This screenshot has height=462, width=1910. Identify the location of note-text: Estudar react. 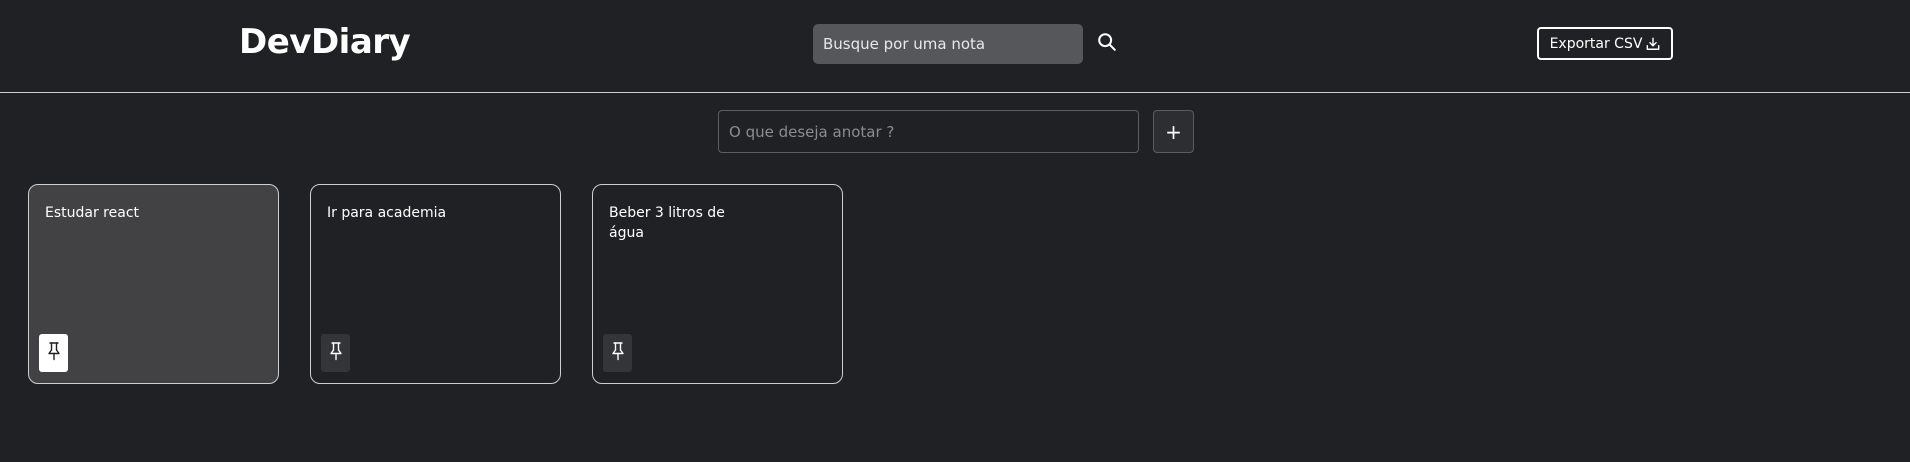
(92, 213).